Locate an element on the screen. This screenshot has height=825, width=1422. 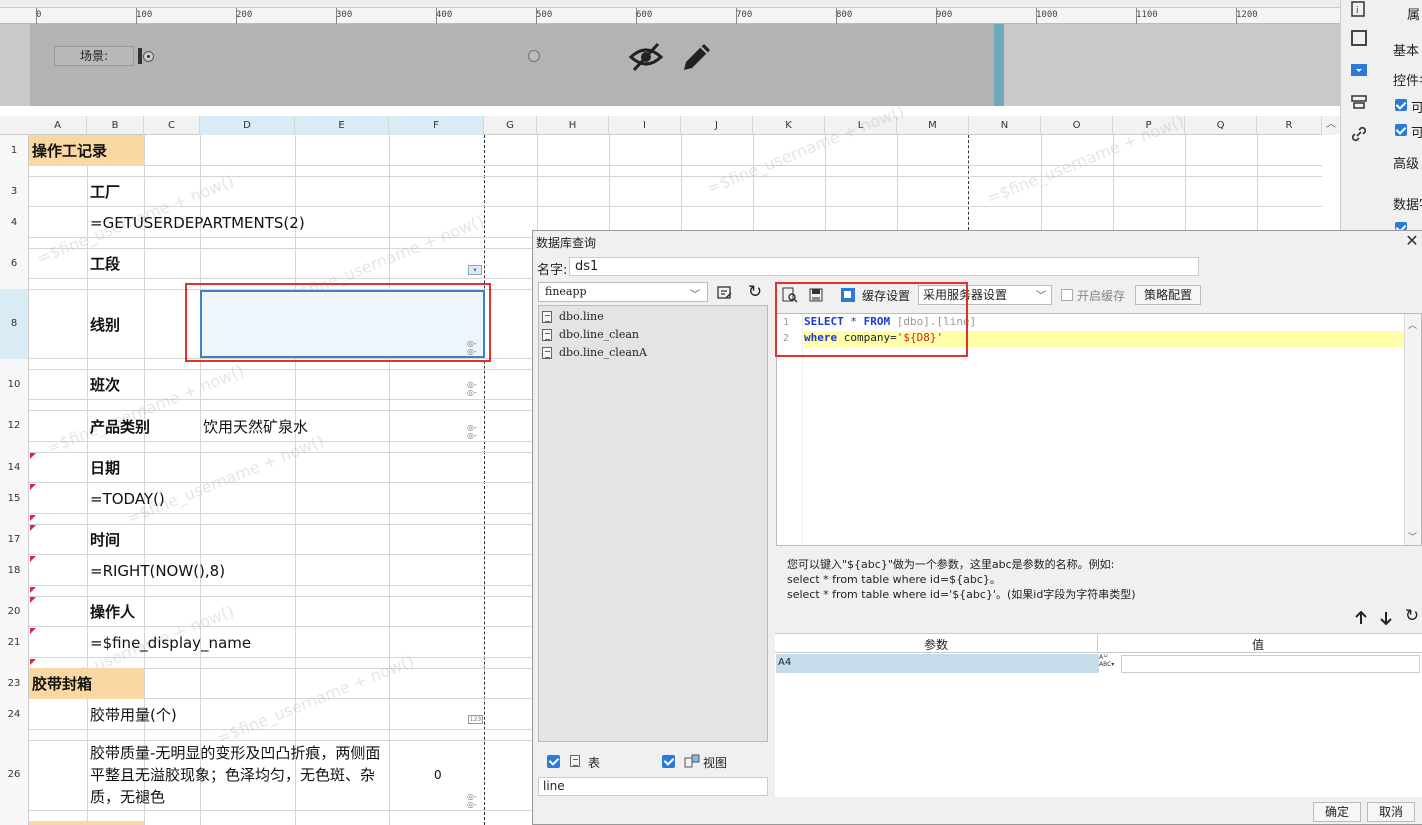
label-cell: 时间 is located at coordinates (105, 539).